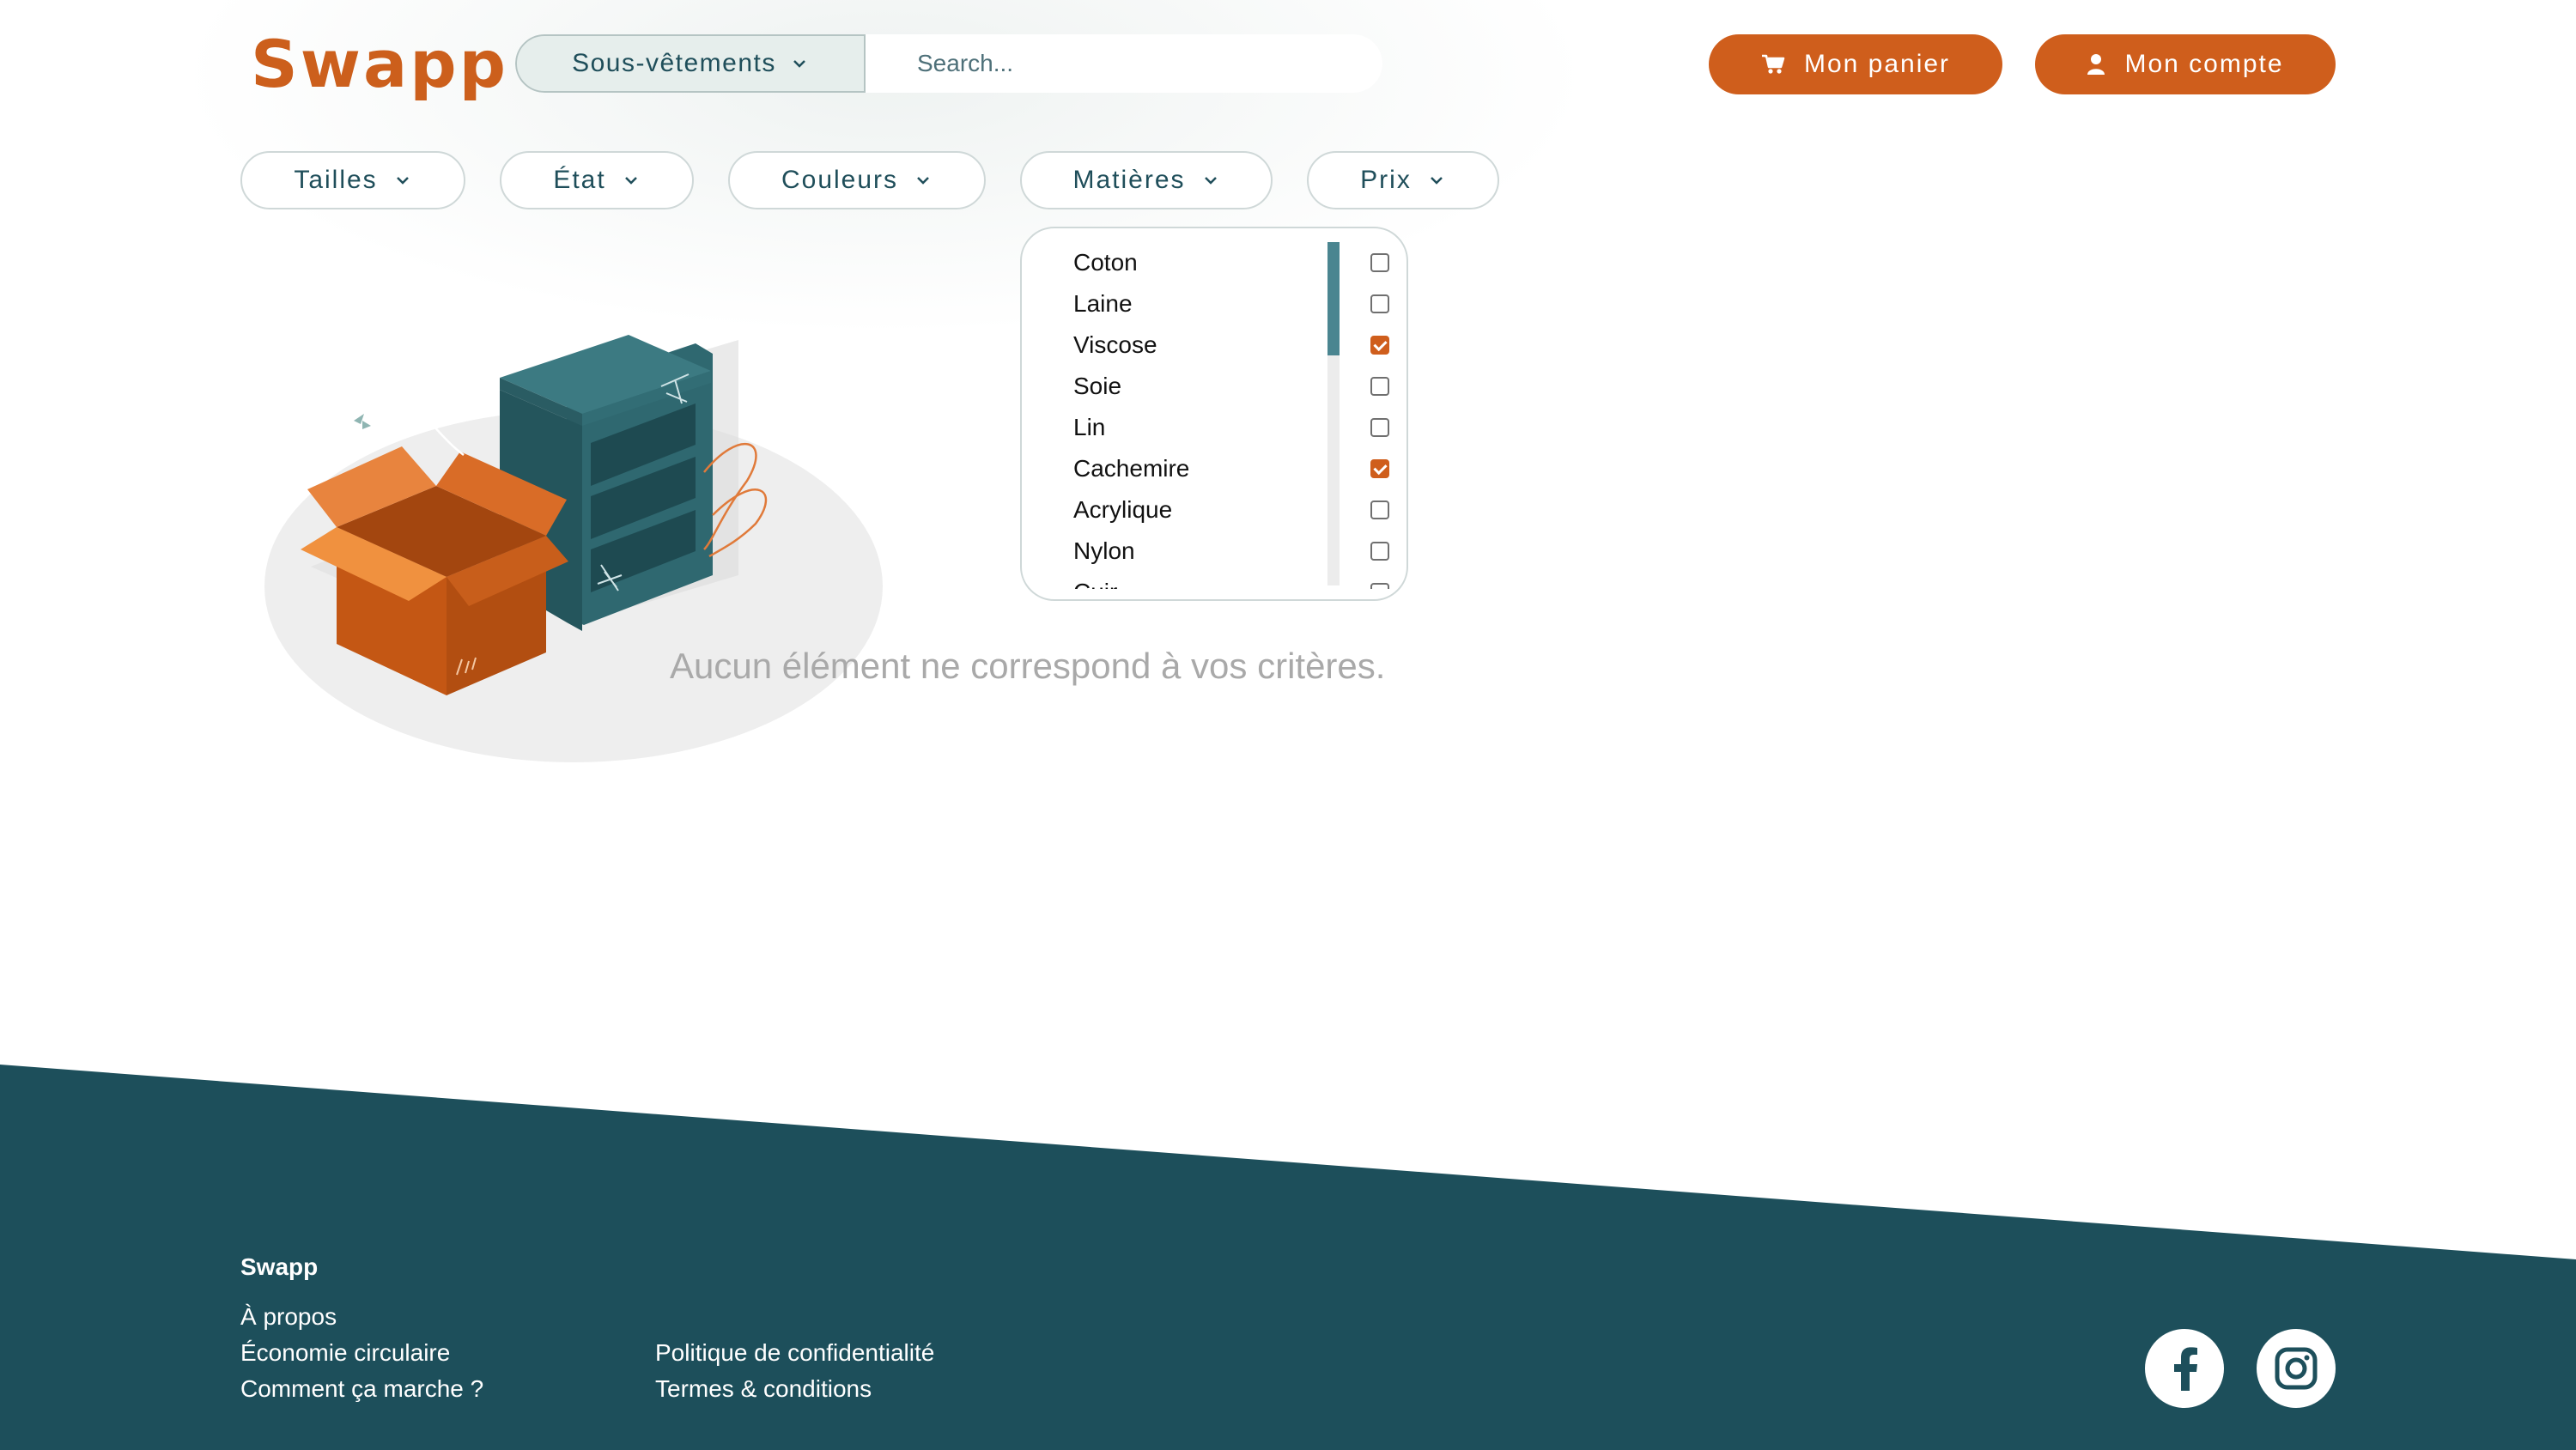 The image size is (2576, 1450). What do you see at coordinates (1123, 509) in the screenshot?
I see `option-label: Acrylique` at bounding box center [1123, 509].